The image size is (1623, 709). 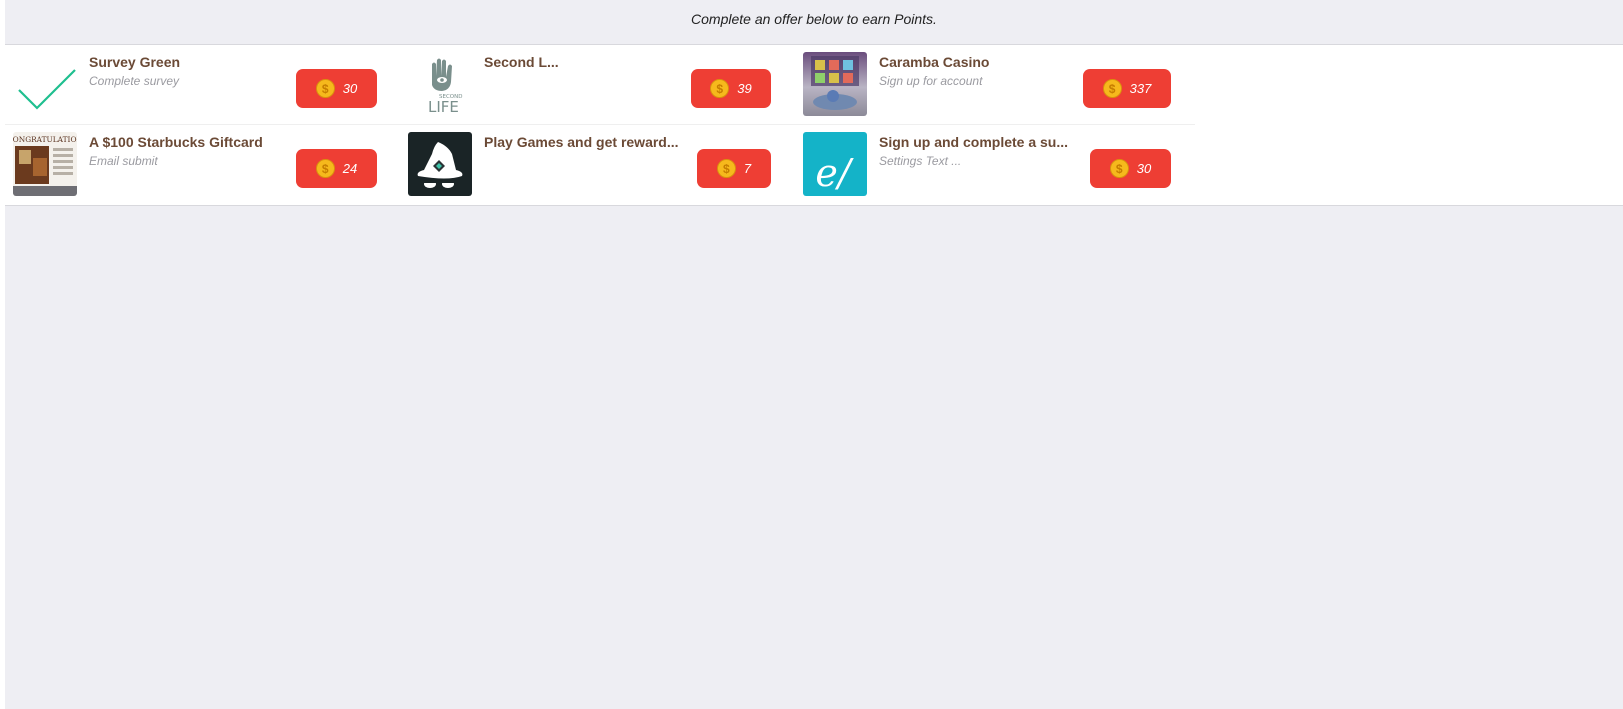 I want to click on starbucks-congratulations-thumbnail: CONGRATULATION, so click(x=45, y=164).